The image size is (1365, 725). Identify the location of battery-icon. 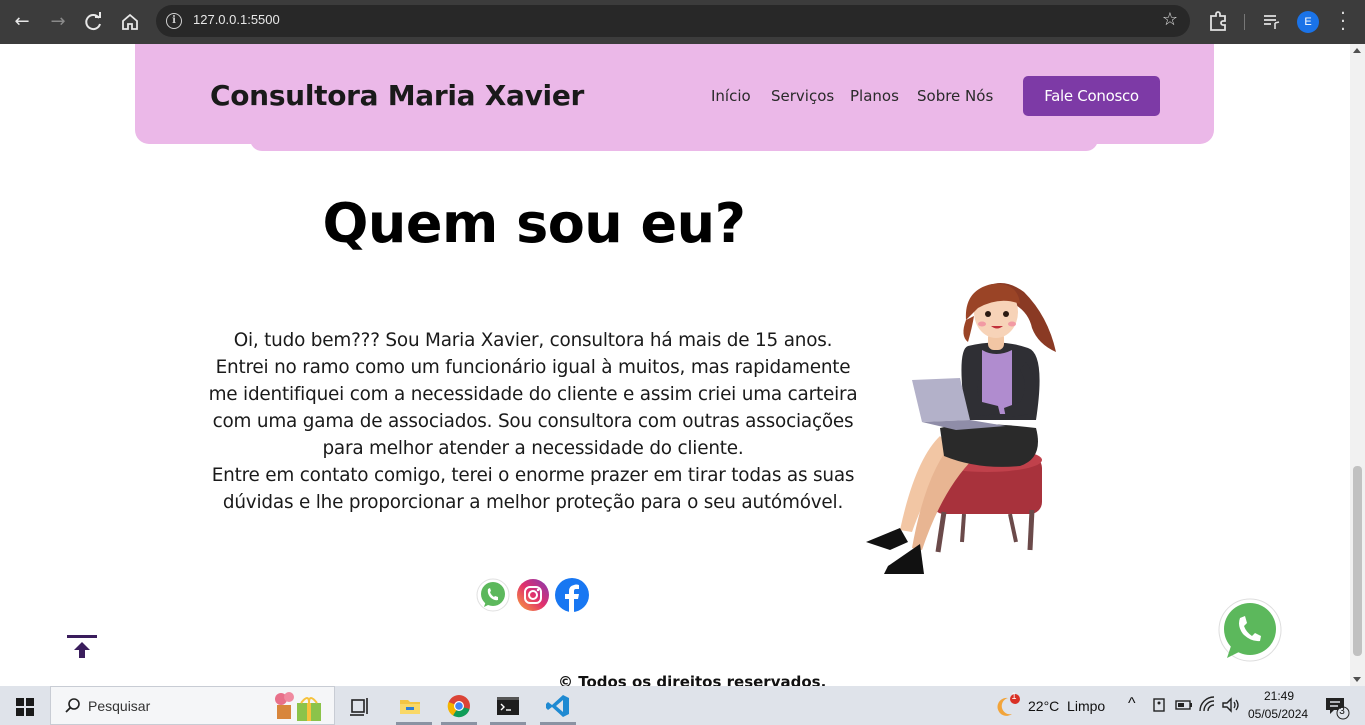
(1184, 705).